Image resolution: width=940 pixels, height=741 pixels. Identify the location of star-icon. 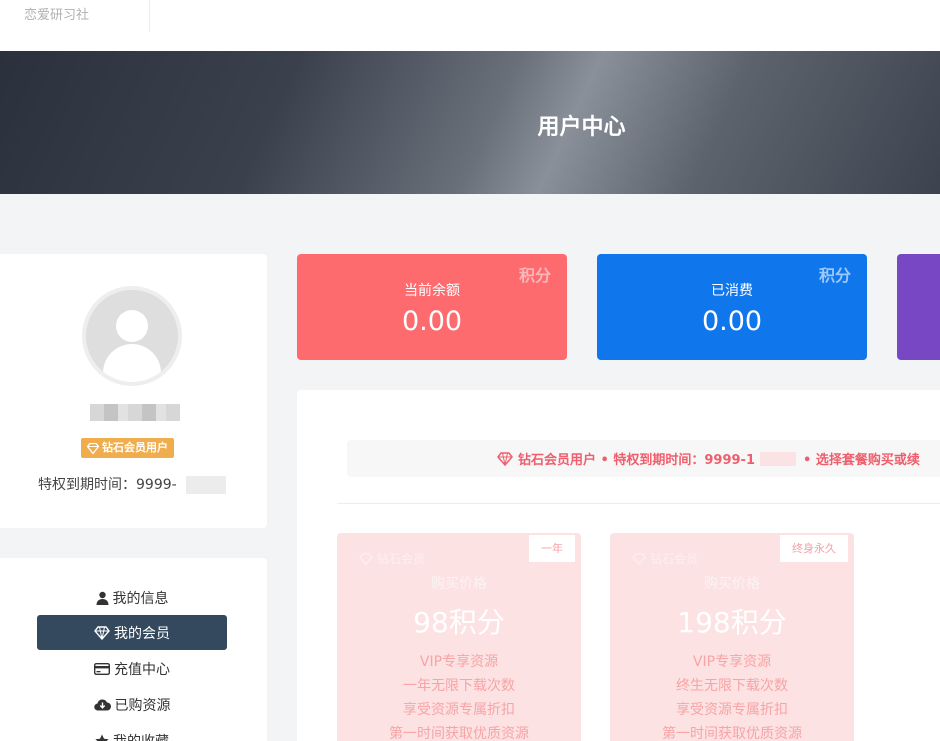
(102, 737).